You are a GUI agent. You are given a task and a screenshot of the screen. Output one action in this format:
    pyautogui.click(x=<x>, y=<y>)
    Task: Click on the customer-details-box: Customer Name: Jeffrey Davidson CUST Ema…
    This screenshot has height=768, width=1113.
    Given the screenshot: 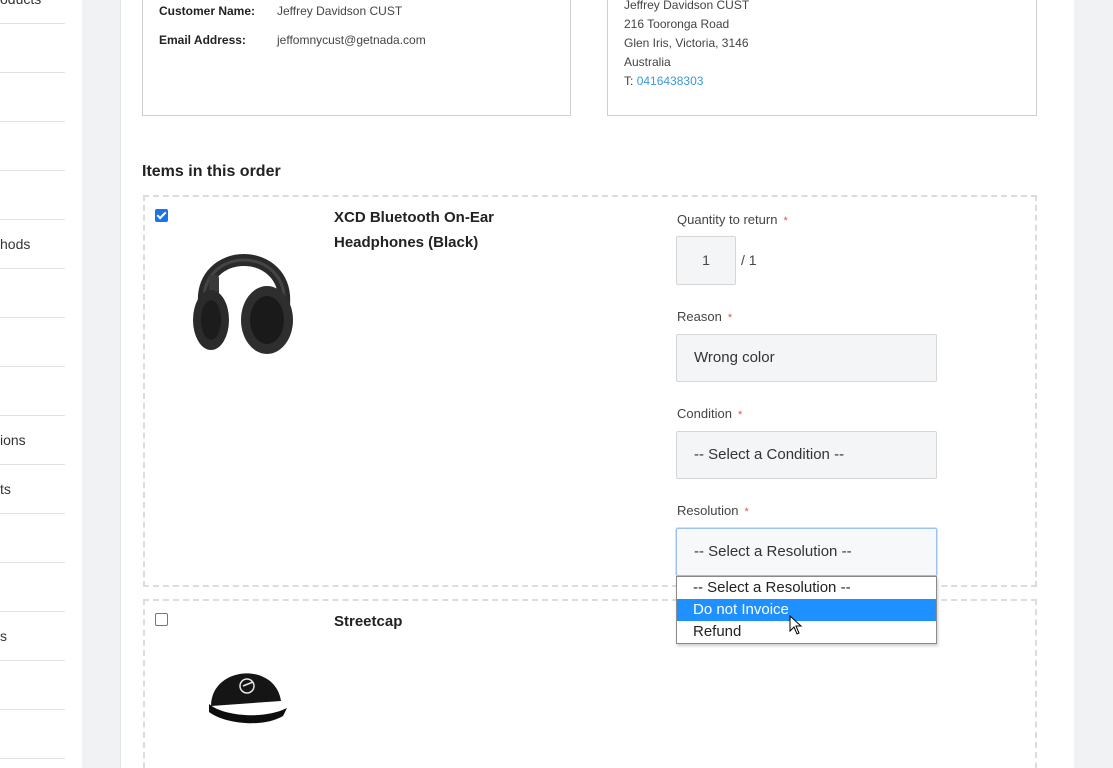 What is the action you would take?
    pyautogui.click(x=356, y=58)
    